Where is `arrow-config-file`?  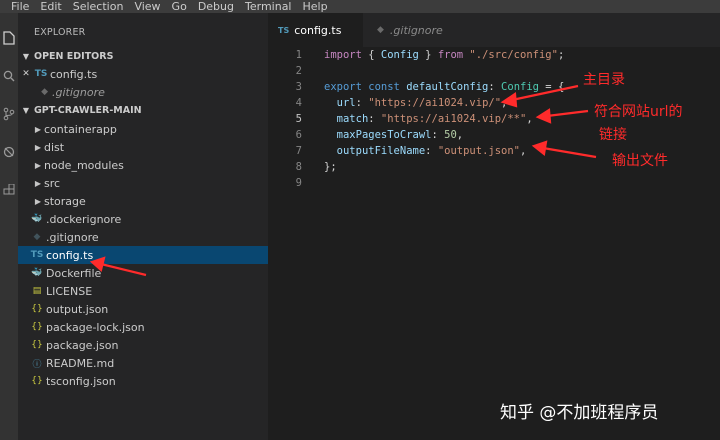
arrow-config-file is located at coordinates (123, 269).